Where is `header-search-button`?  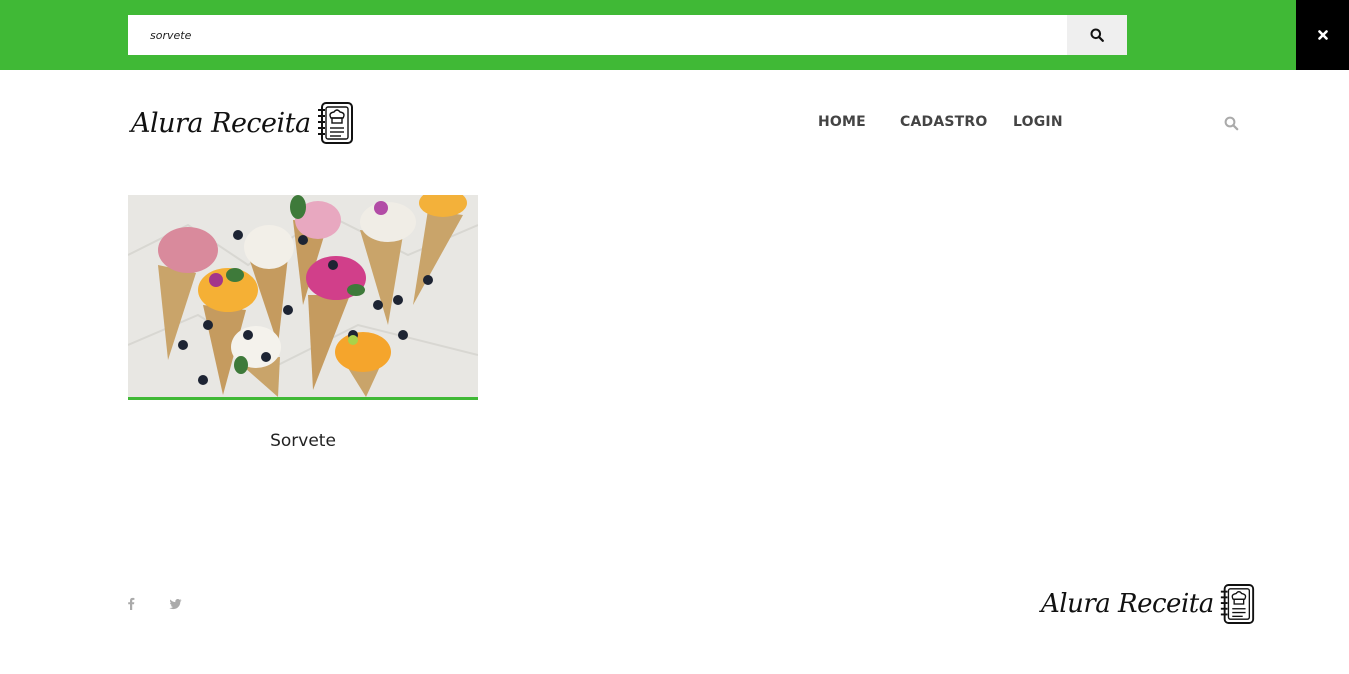
header-search-button is located at coordinates (1232, 124).